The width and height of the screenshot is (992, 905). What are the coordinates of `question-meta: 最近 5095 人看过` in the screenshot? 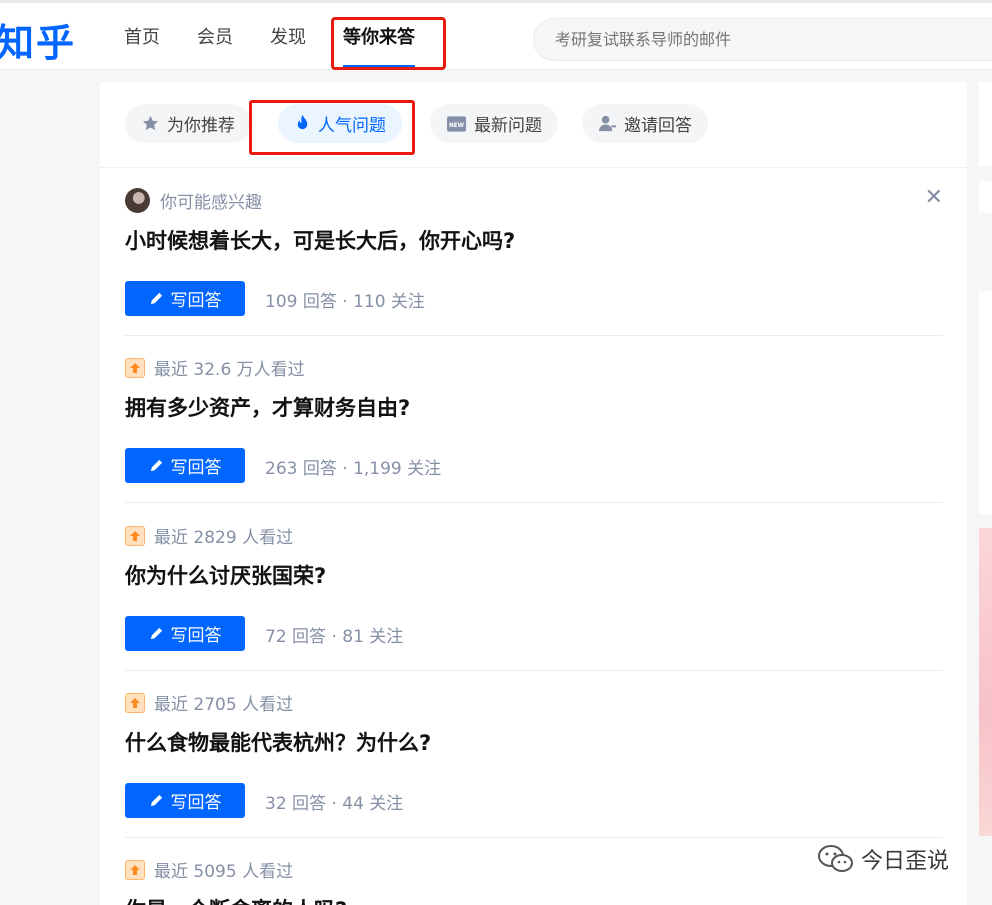 It's located at (209, 869).